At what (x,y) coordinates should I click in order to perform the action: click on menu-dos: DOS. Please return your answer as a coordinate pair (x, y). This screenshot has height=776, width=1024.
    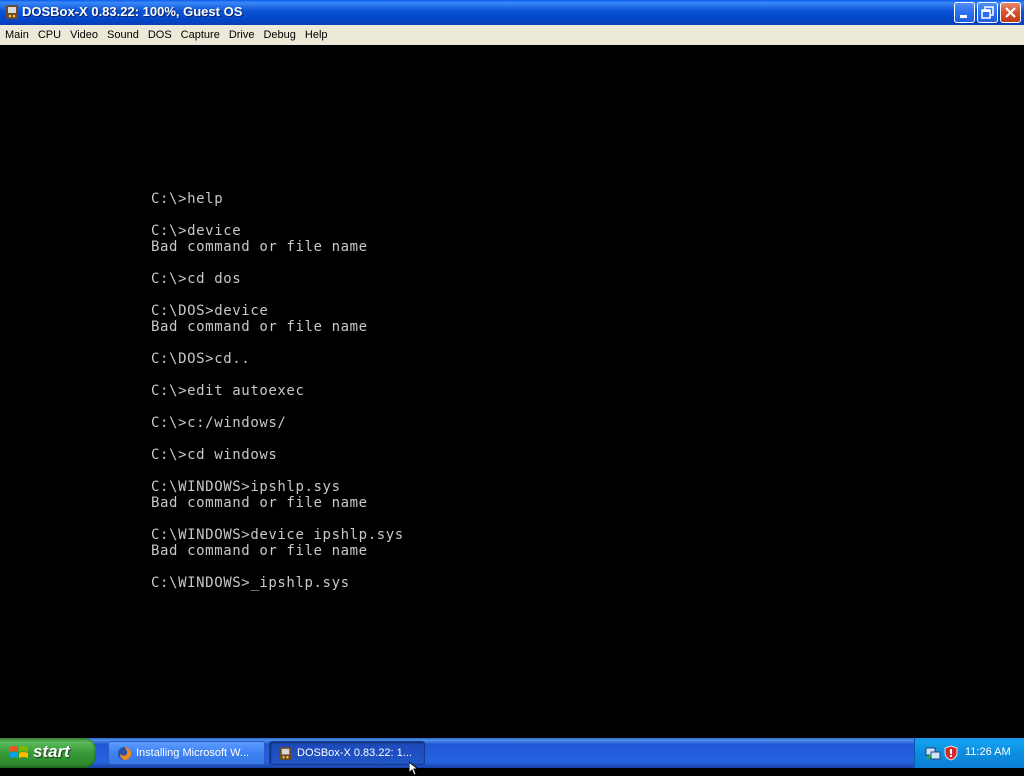
    Looking at the image, I should click on (159, 35).